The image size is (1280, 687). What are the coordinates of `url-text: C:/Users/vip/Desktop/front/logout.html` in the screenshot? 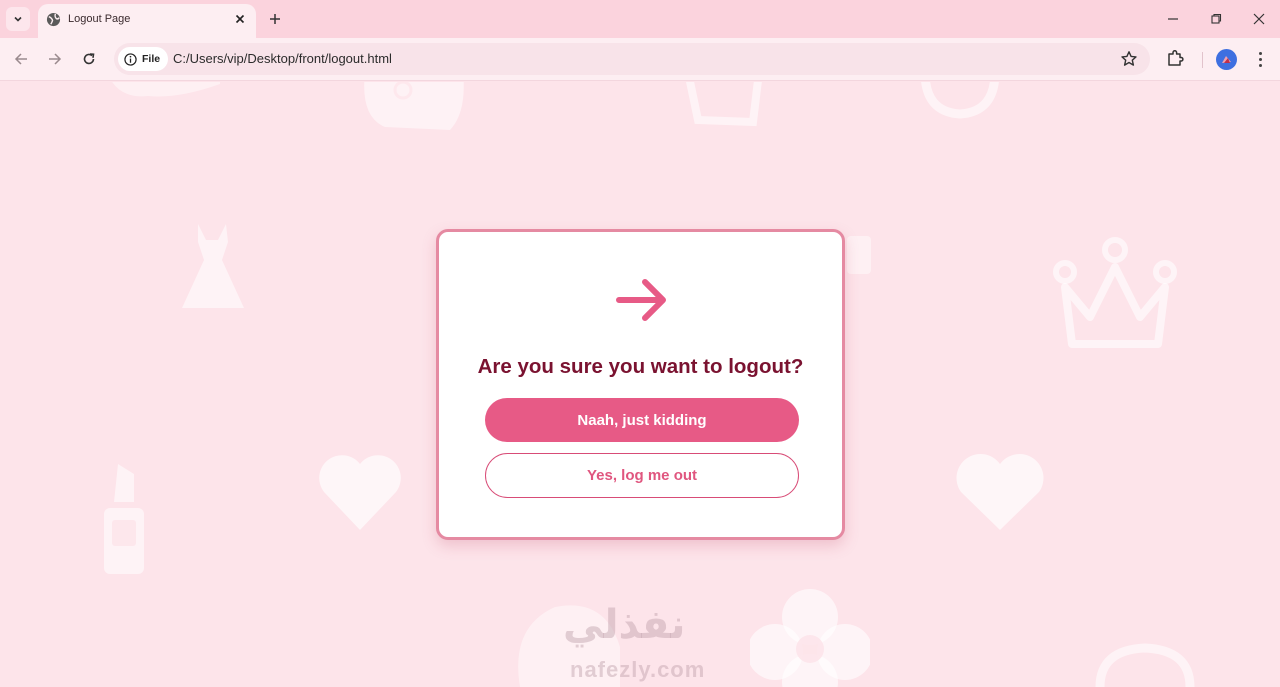 It's located at (282, 58).